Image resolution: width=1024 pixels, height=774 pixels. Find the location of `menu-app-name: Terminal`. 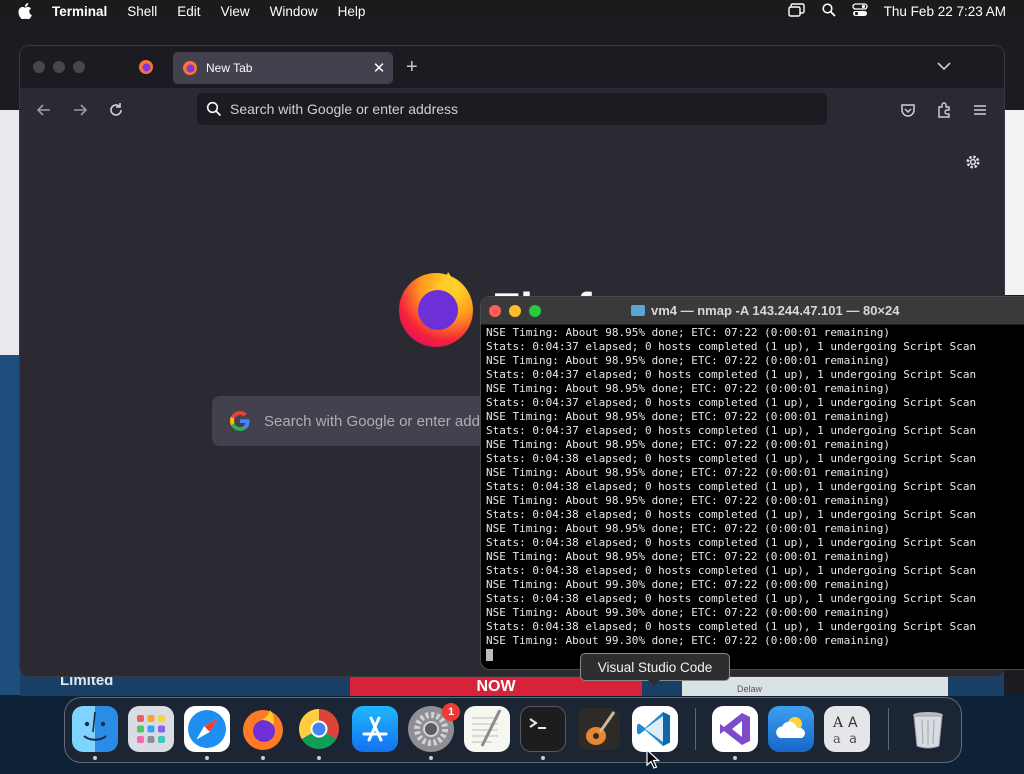

menu-app-name: Terminal is located at coordinates (79, 11).